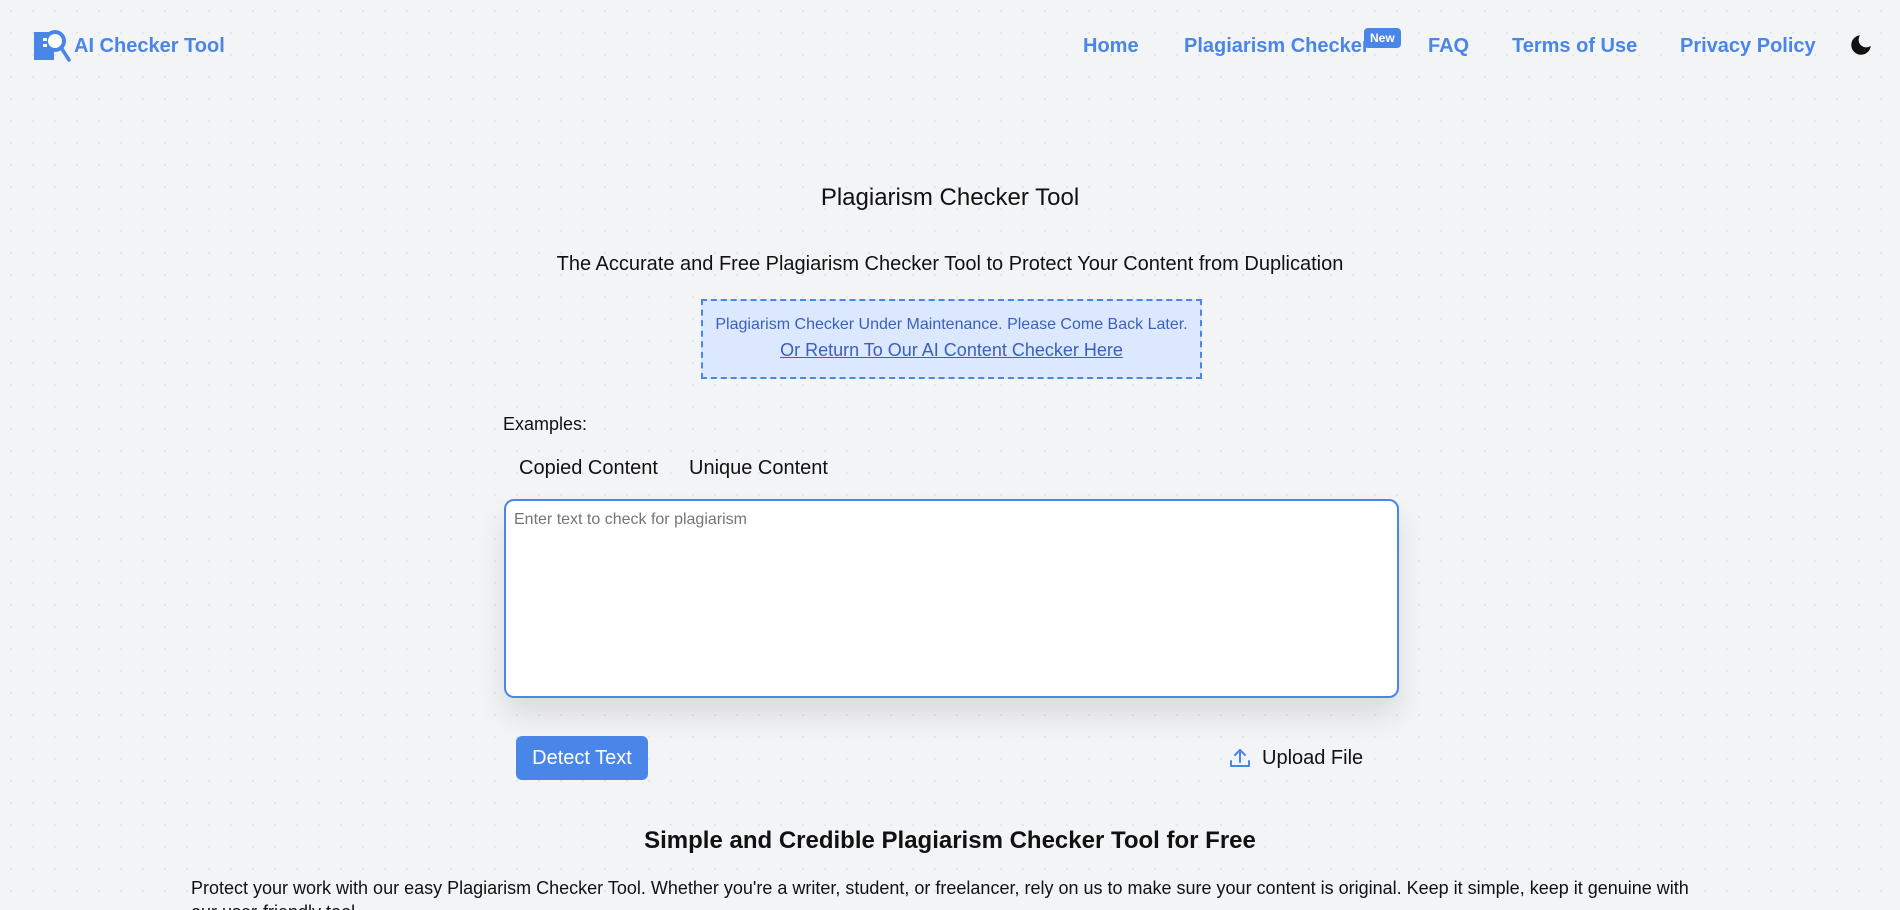 Image resolution: width=1900 pixels, height=910 pixels. I want to click on example-unique-content: Unique Content, so click(758, 468).